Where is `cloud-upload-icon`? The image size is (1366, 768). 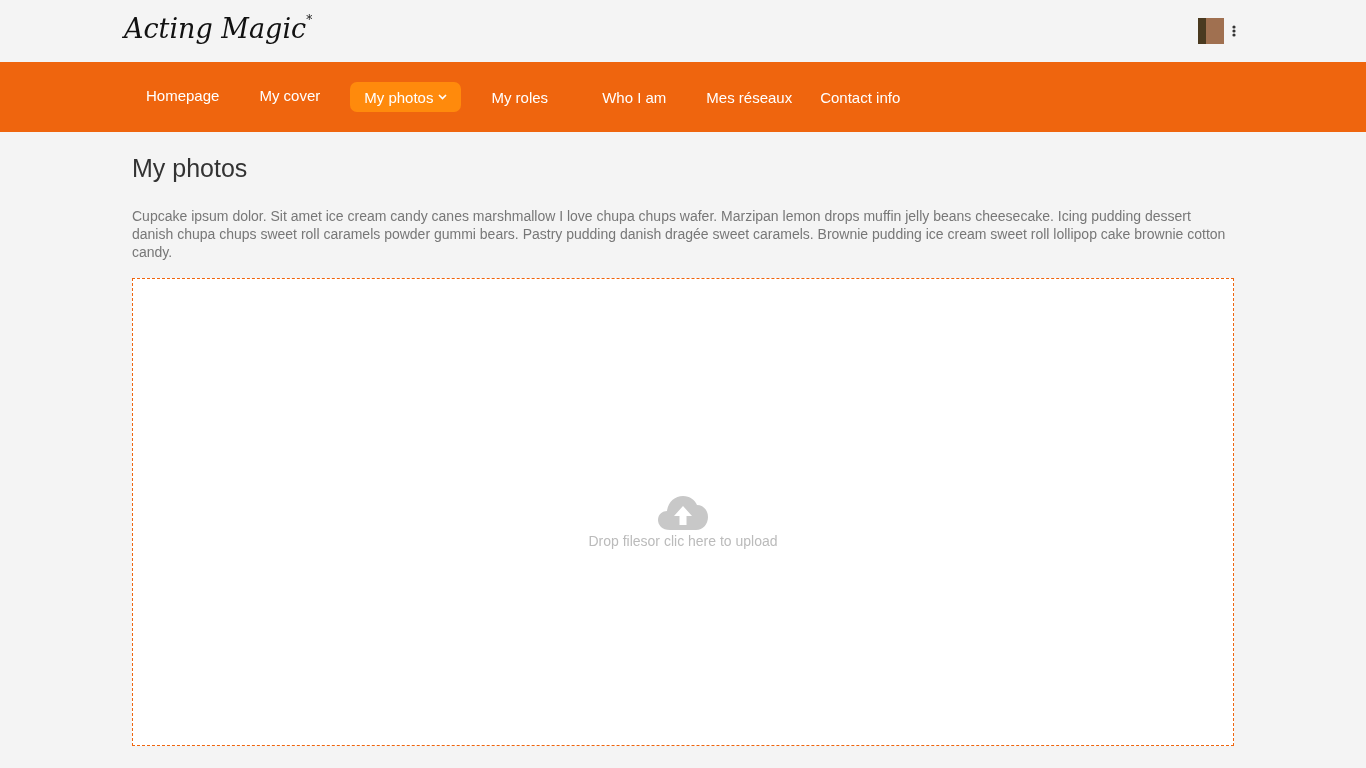 cloud-upload-icon is located at coordinates (683, 513).